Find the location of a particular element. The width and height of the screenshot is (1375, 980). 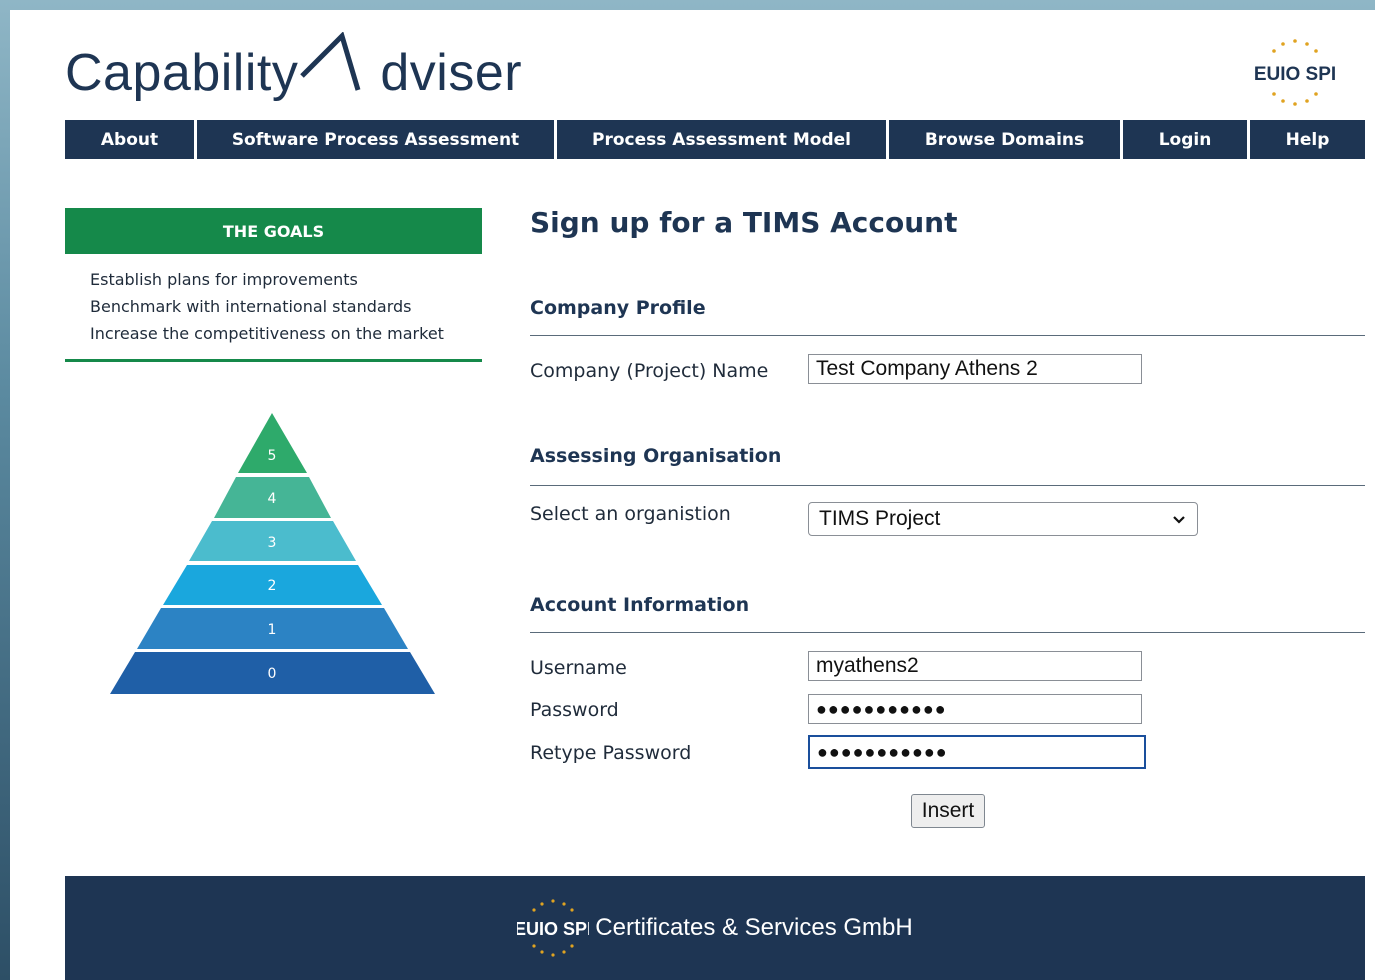

nav-process-assessment-model: Process Assessment Model is located at coordinates (723, 139).